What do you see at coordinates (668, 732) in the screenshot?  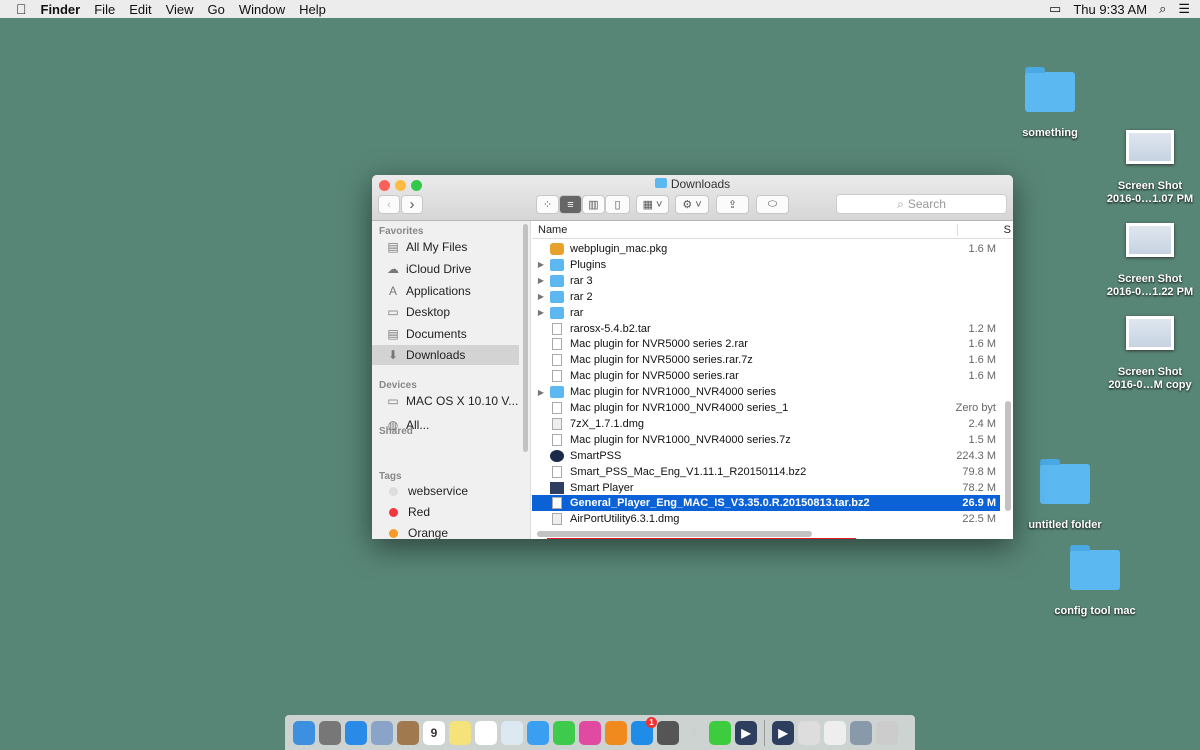 I see `dock-system-preferences` at bounding box center [668, 732].